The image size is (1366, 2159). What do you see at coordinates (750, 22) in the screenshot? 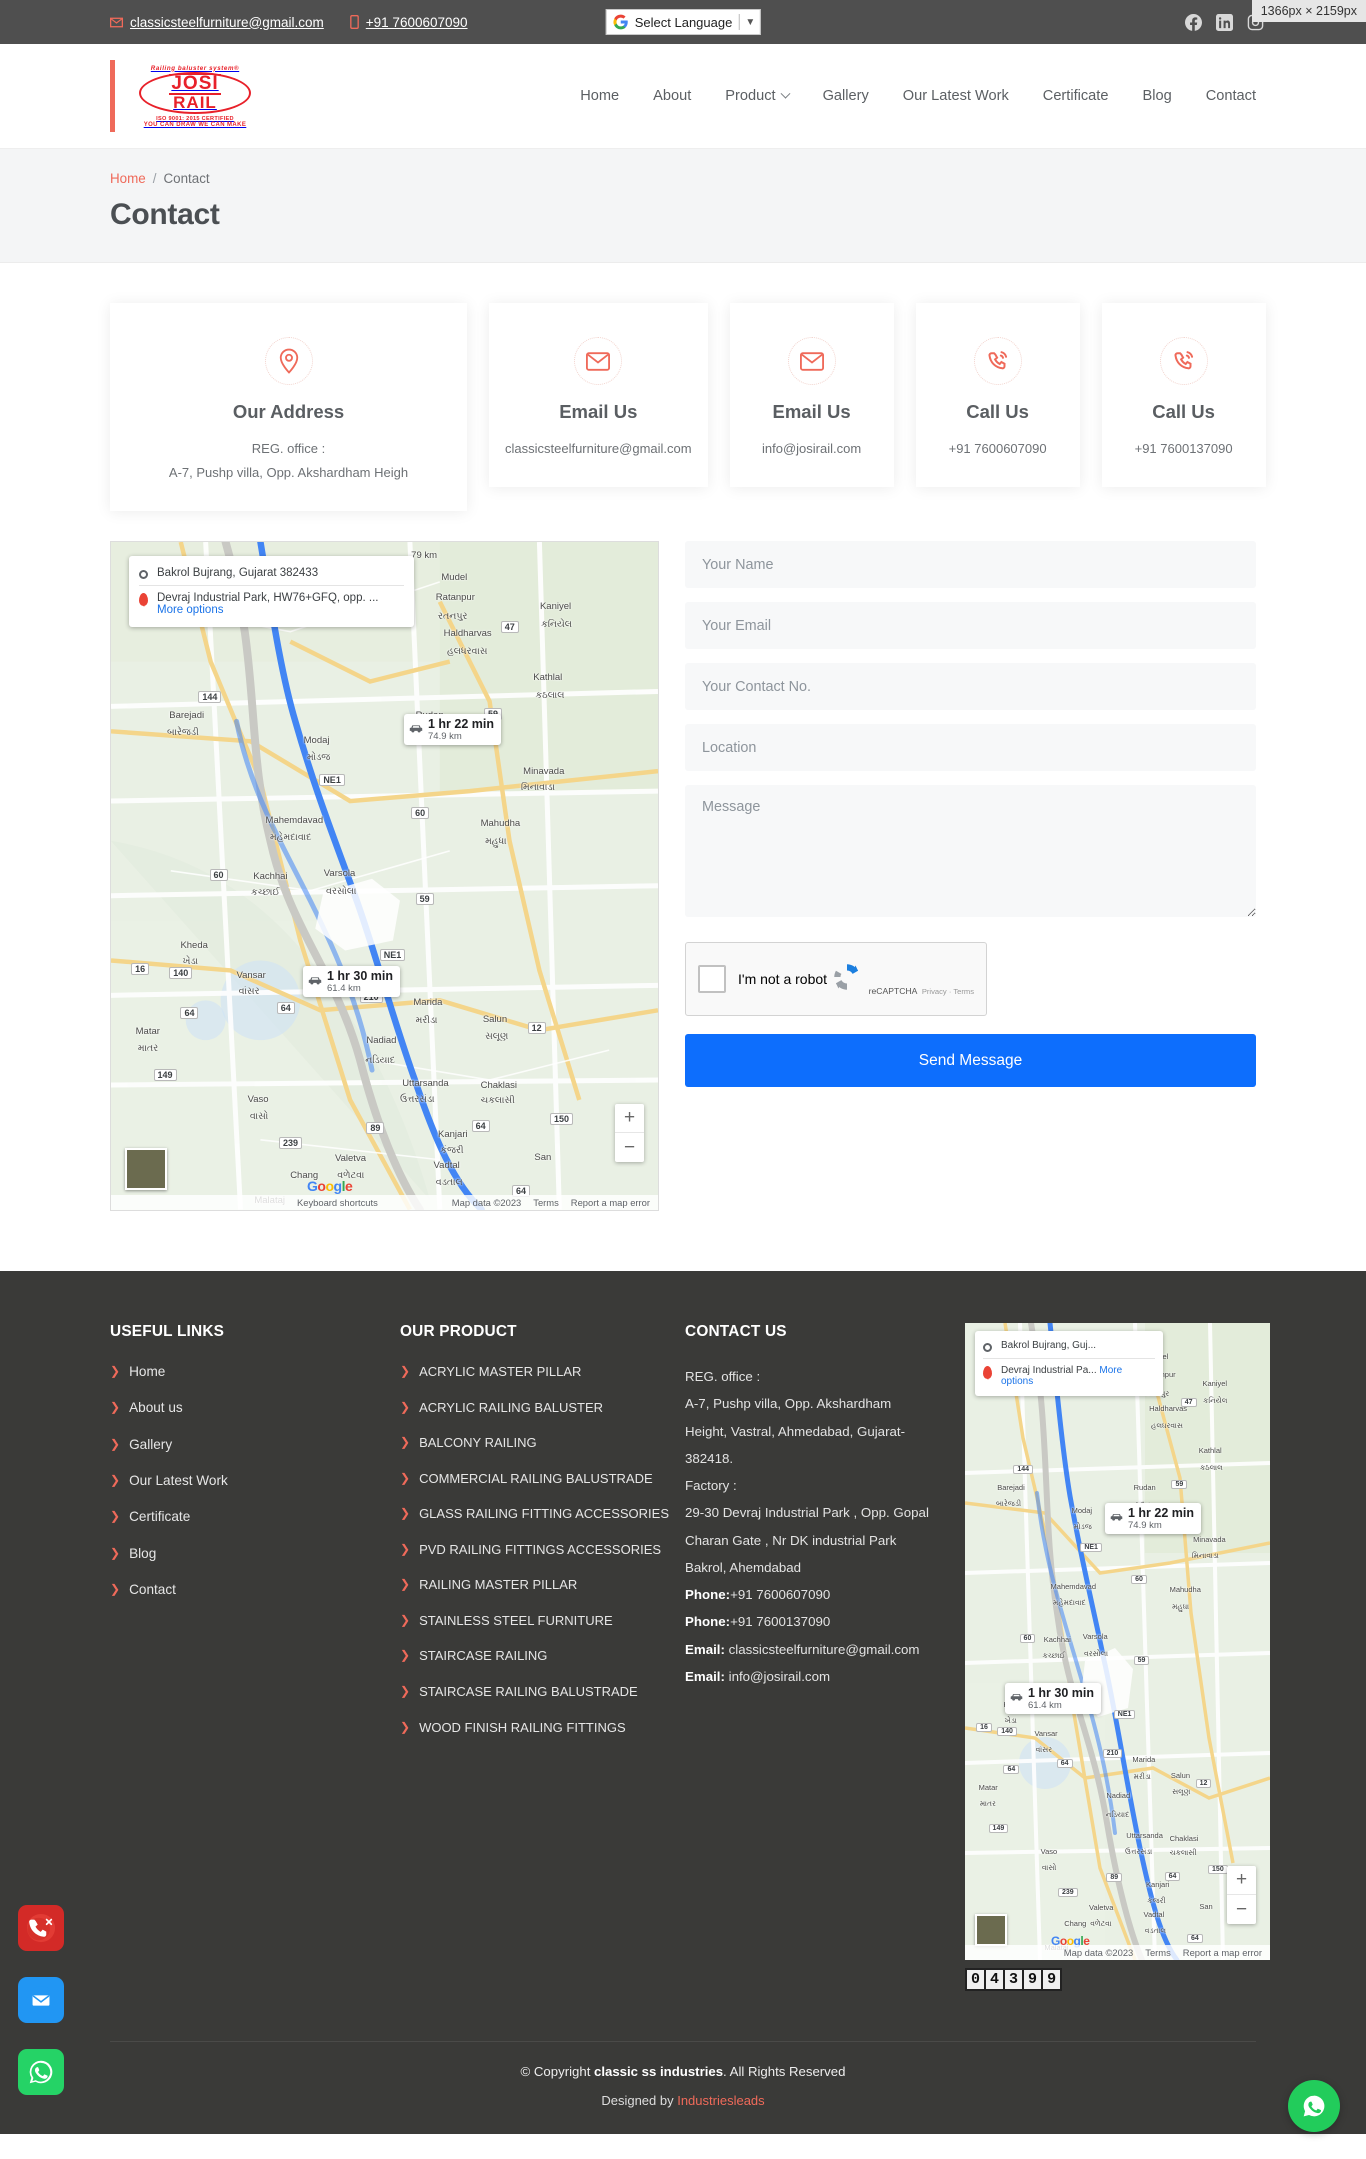
I see `chevron-down-icon: ▼` at bounding box center [750, 22].